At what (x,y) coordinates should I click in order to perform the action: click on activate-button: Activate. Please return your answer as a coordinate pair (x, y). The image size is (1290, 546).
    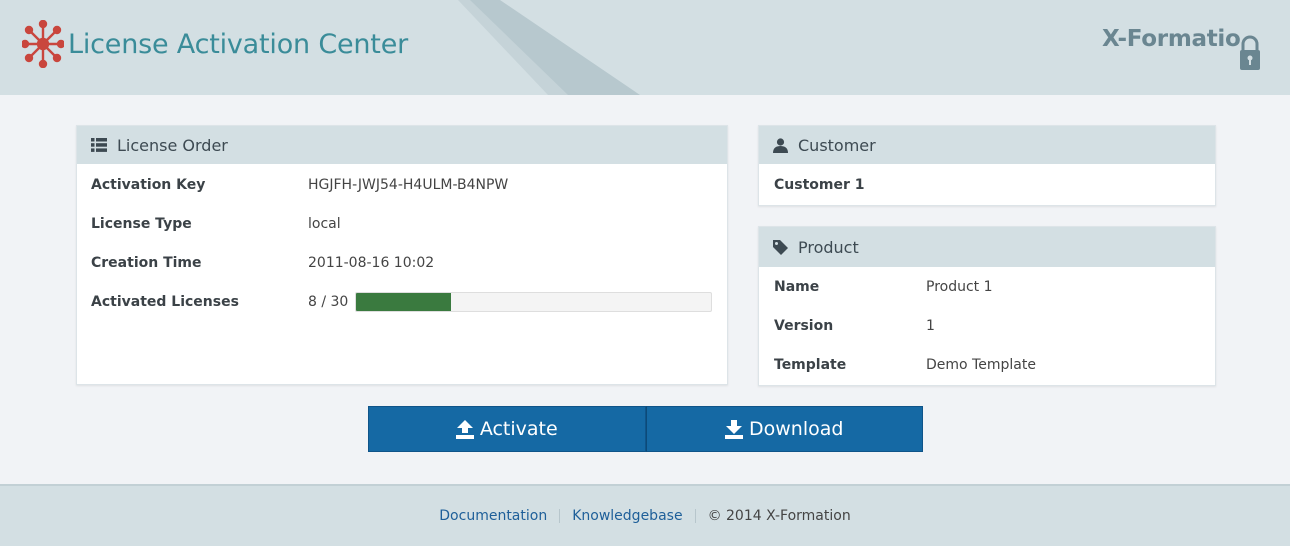
    Looking at the image, I should click on (507, 429).